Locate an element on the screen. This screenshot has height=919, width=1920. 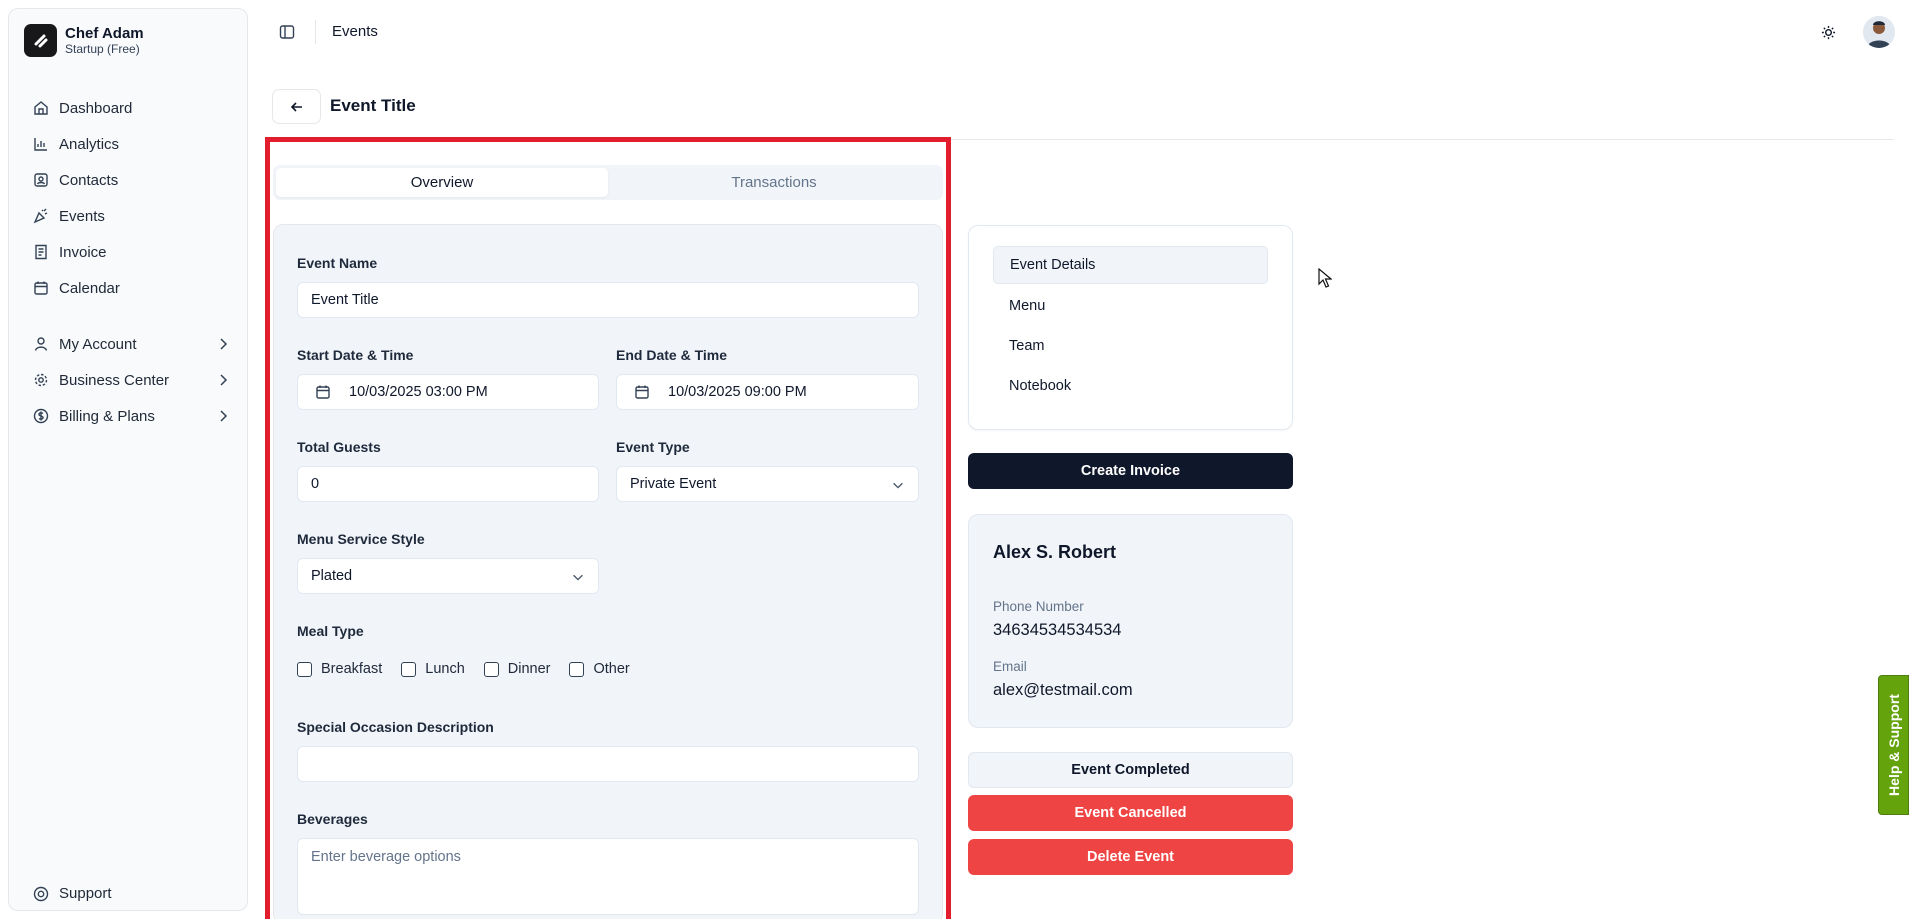
lifebuoy-icon is located at coordinates (41, 893).